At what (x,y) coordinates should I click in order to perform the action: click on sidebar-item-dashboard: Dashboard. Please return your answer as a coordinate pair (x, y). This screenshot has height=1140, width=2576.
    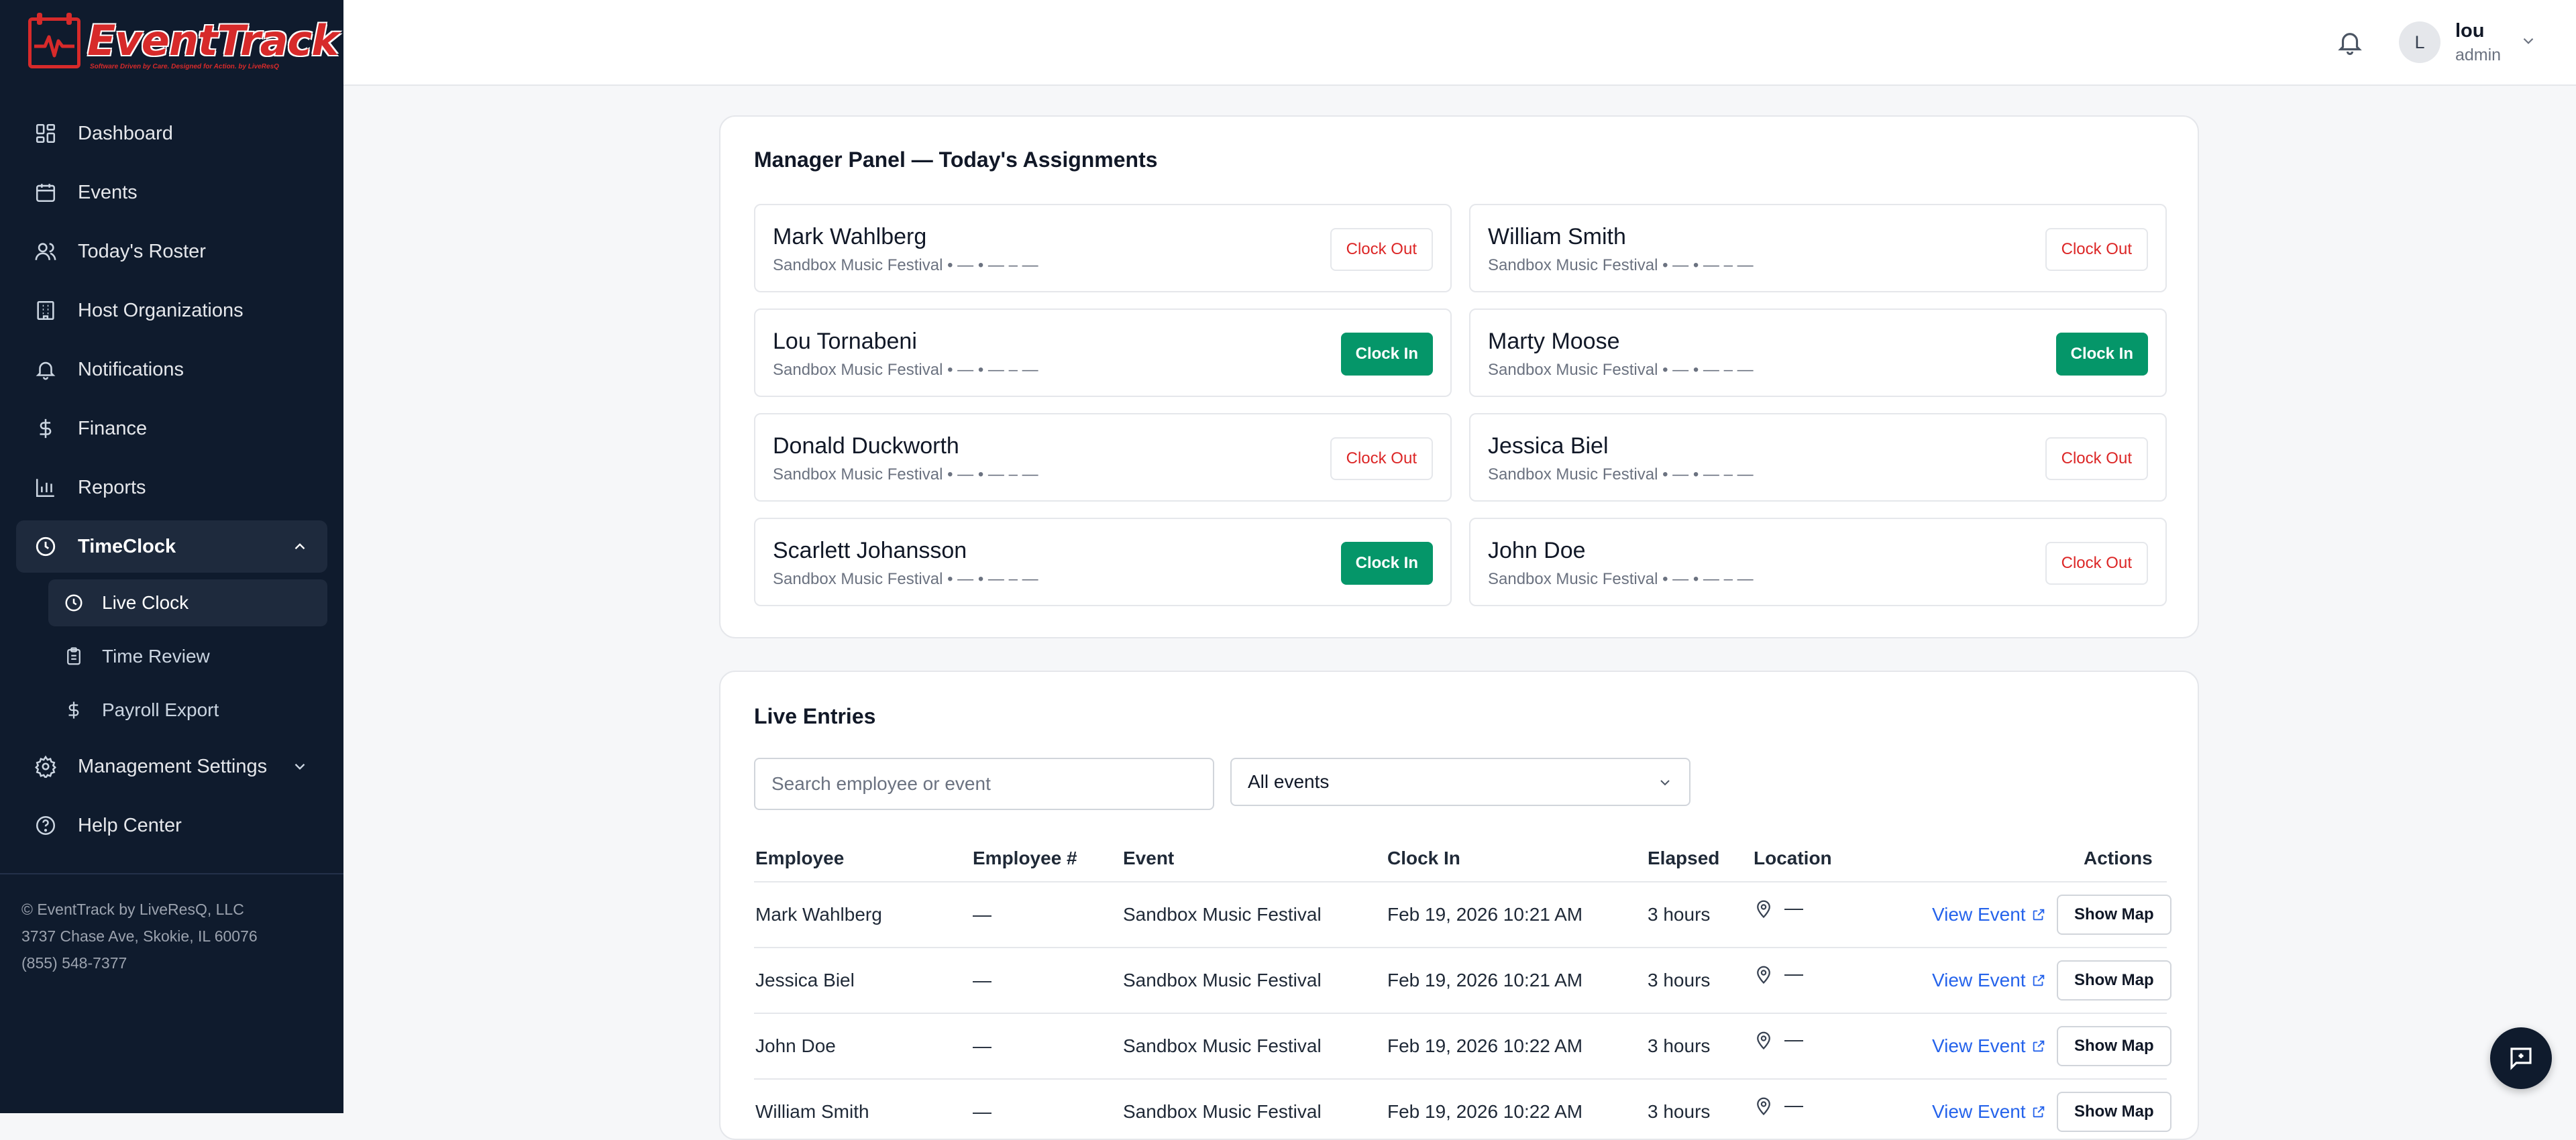
    Looking at the image, I should click on (171, 133).